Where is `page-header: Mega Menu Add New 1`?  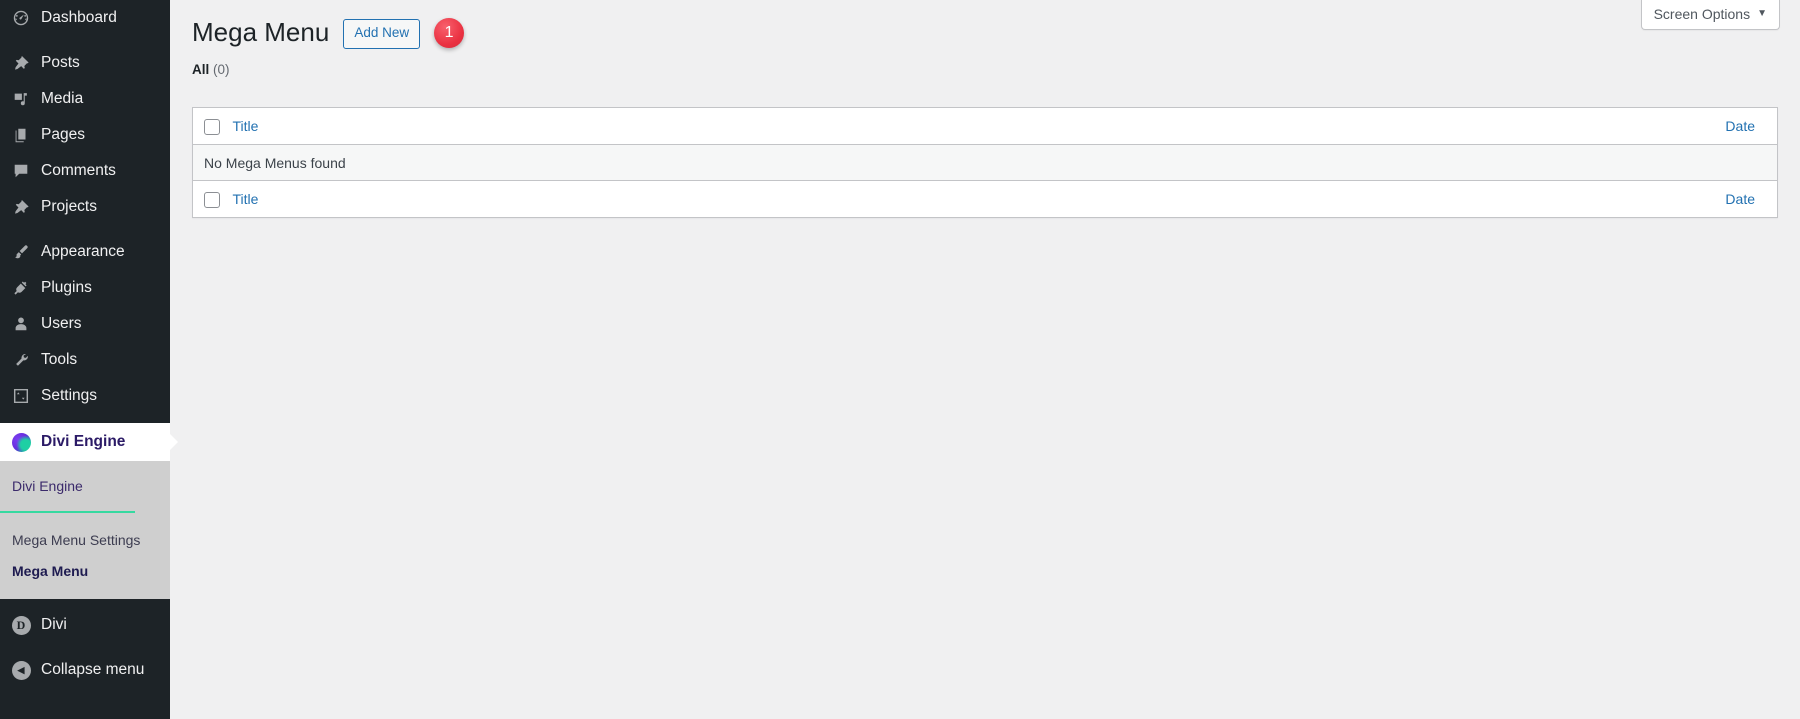
page-header: Mega Menu Add New 1 is located at coordinates (985, 33).